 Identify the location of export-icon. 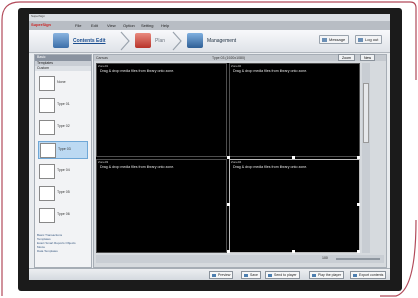
(355, 275).